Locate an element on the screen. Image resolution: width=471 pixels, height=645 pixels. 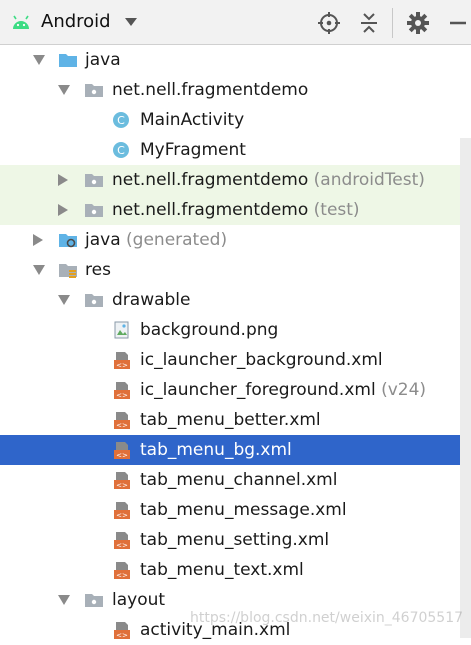
tree-label: tab_menu_message.xml is located at coordinates (243, 510).